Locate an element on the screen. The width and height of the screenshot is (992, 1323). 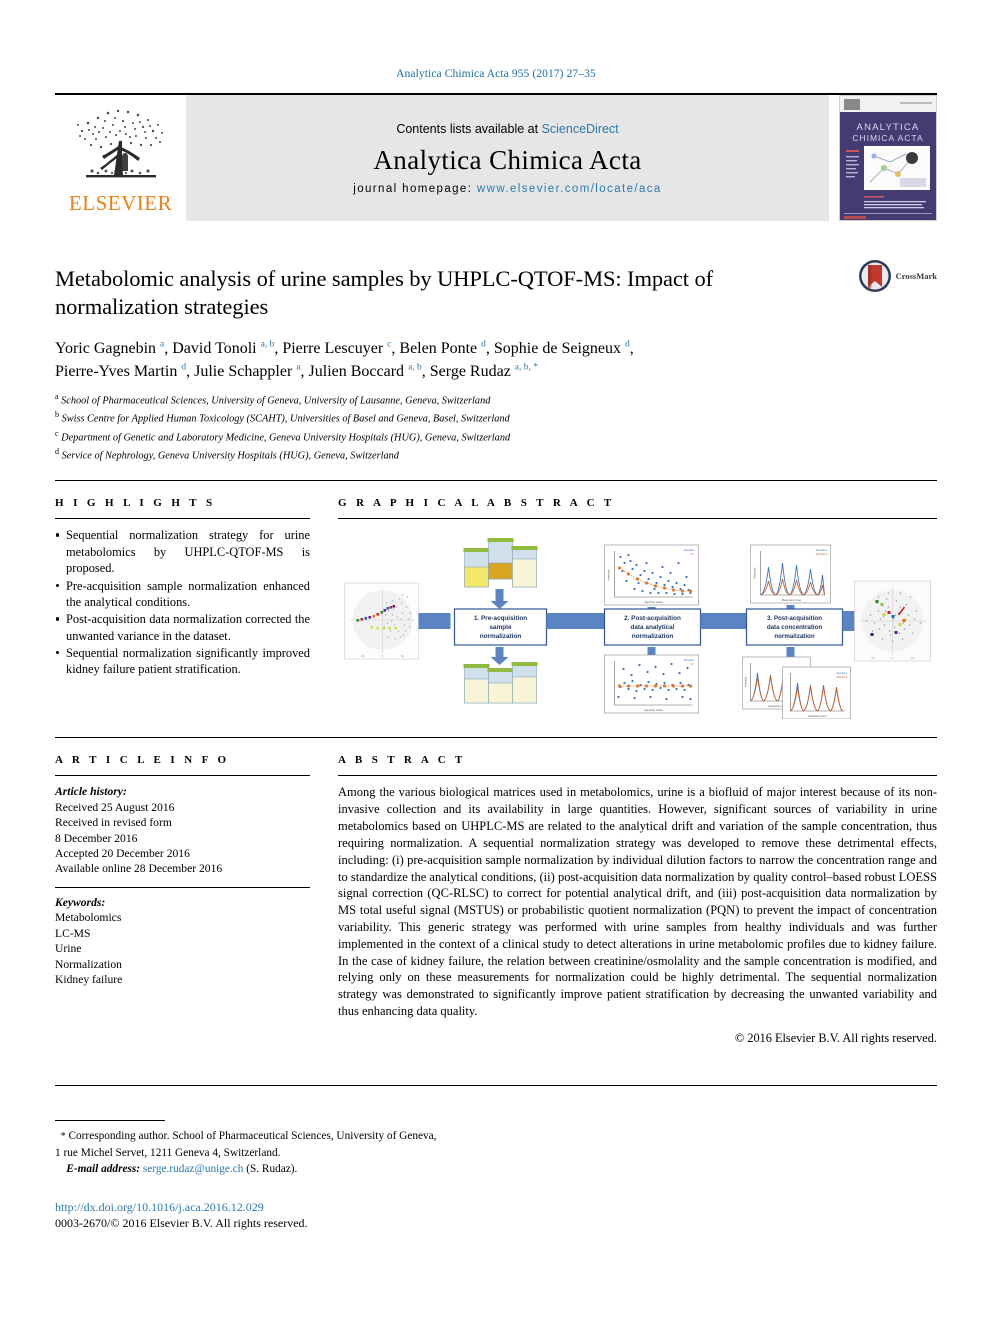
author-item: Serge Rudaz a, b, * is located at coordinates (484, 371).